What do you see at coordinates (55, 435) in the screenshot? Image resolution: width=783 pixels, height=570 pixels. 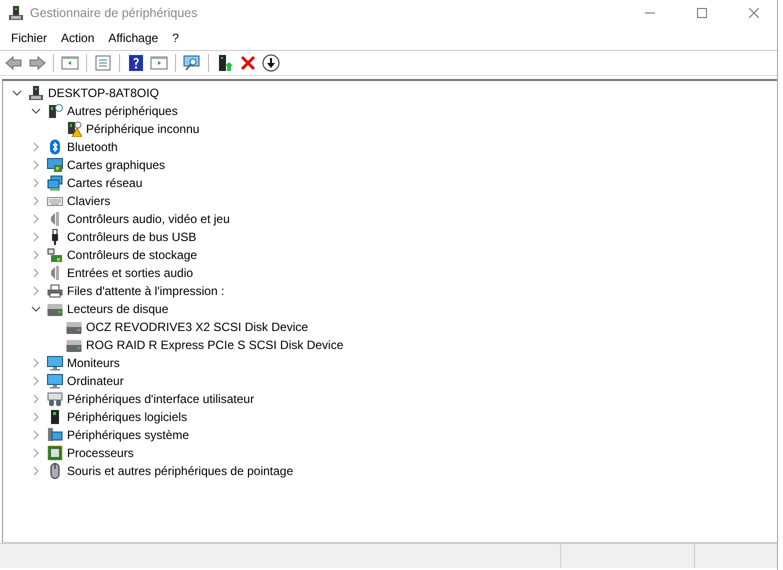 I see `system-icon` at bounding box center [55, 435].